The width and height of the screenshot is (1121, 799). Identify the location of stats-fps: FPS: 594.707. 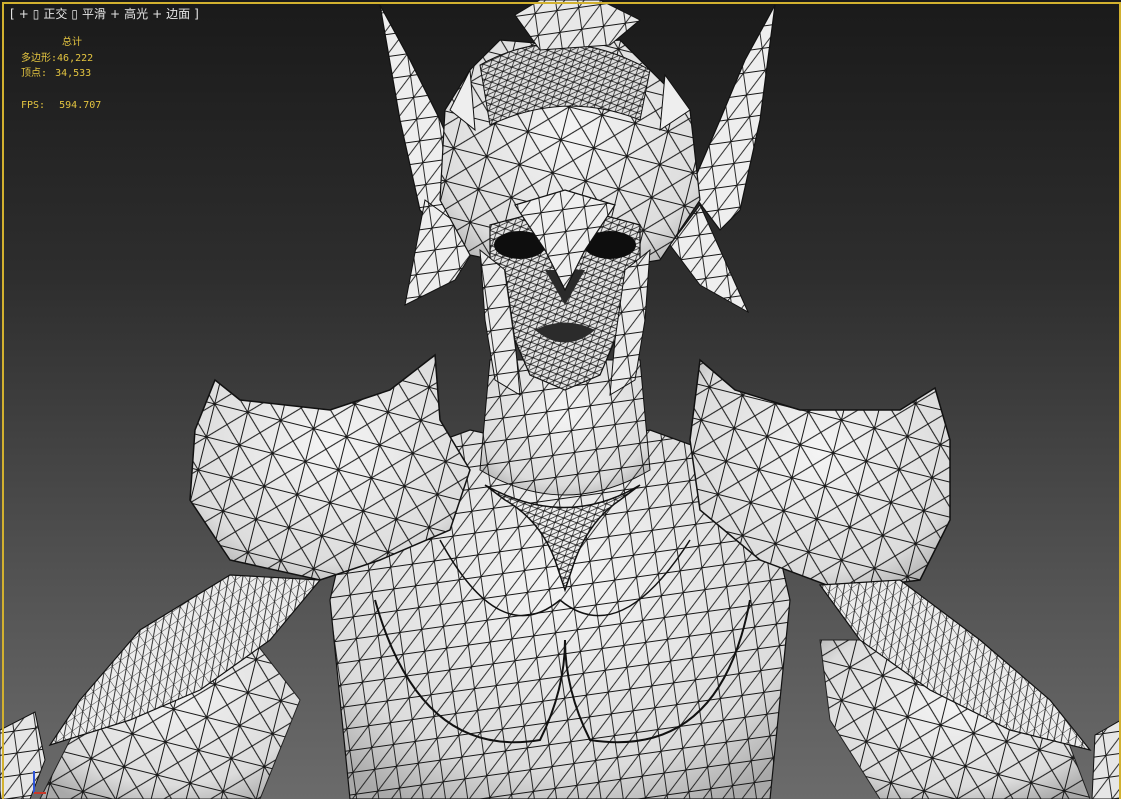
(61, 106).